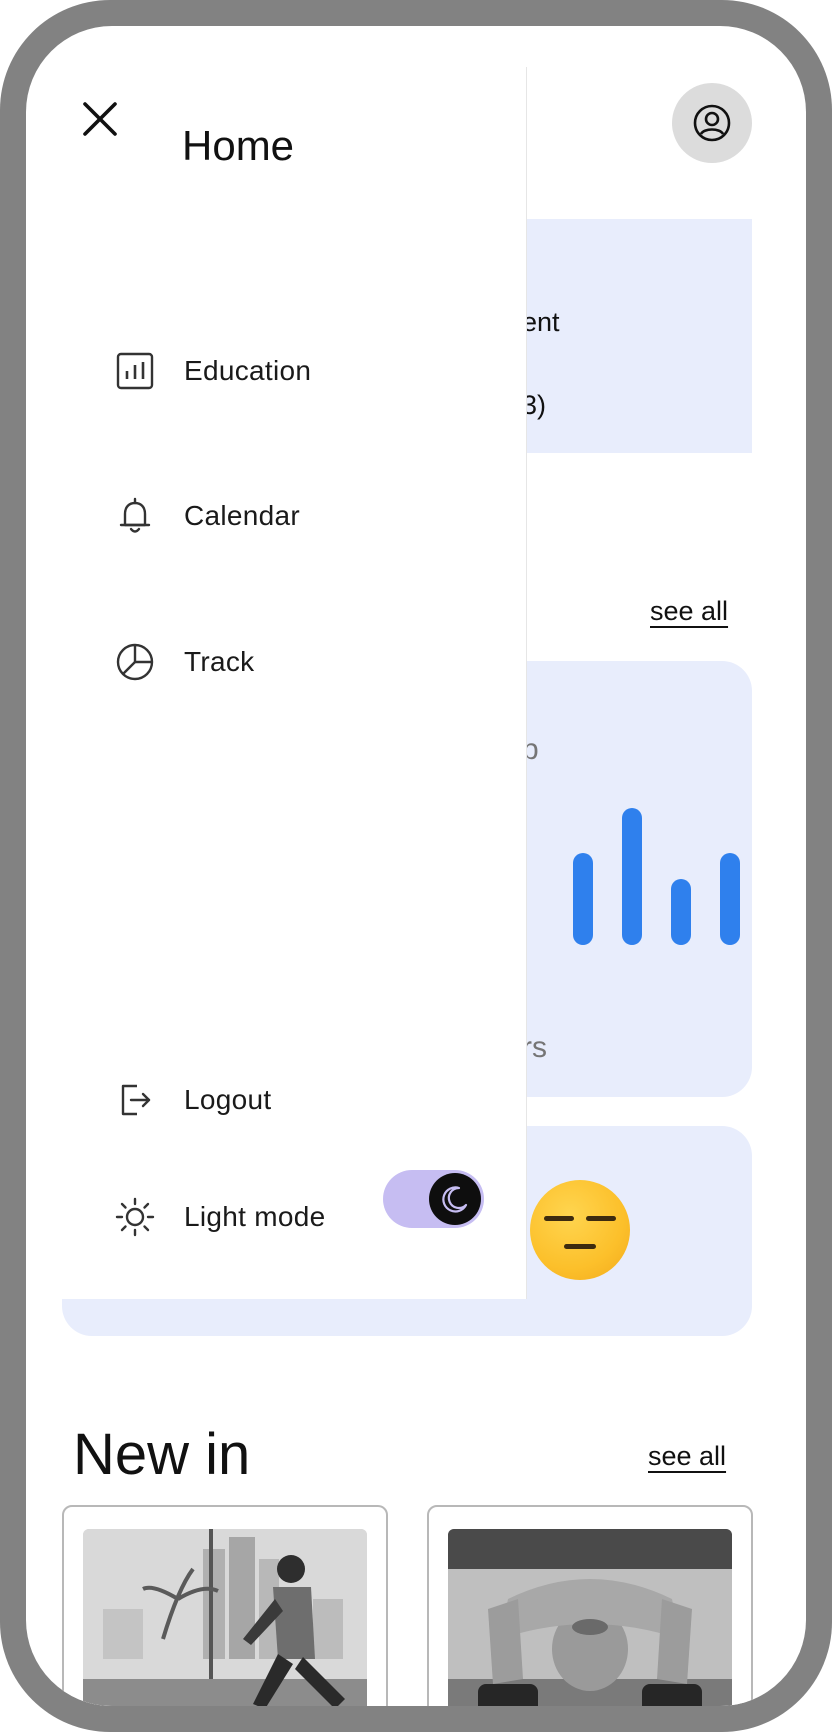 The image size is (832, 1732). I want to click on bar-chart-icon, so click(135, 371).